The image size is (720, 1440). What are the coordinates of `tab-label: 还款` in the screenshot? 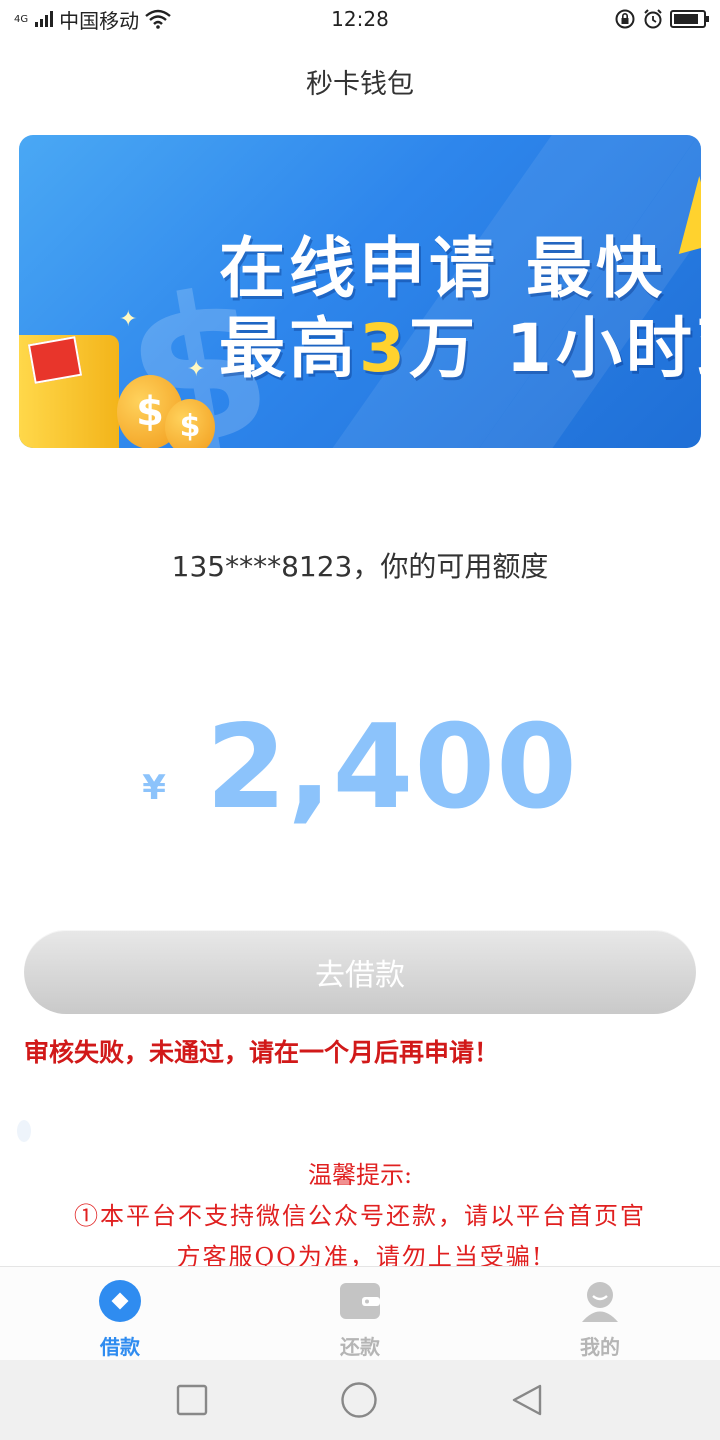 It's located at (360, 1347).